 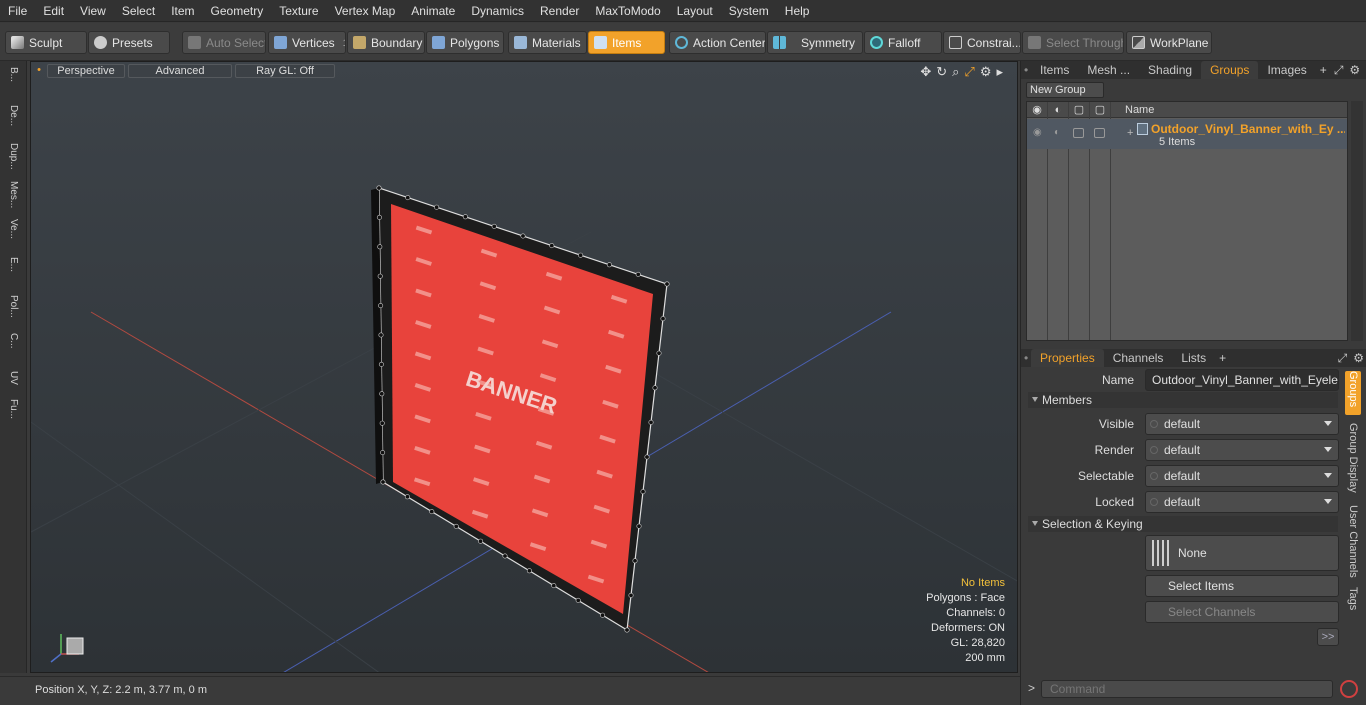 What do you see at coordinates (180, 71) in the screenshot?
I see `advanced-dropdown: Advanced` at bounding box center [180, 71].